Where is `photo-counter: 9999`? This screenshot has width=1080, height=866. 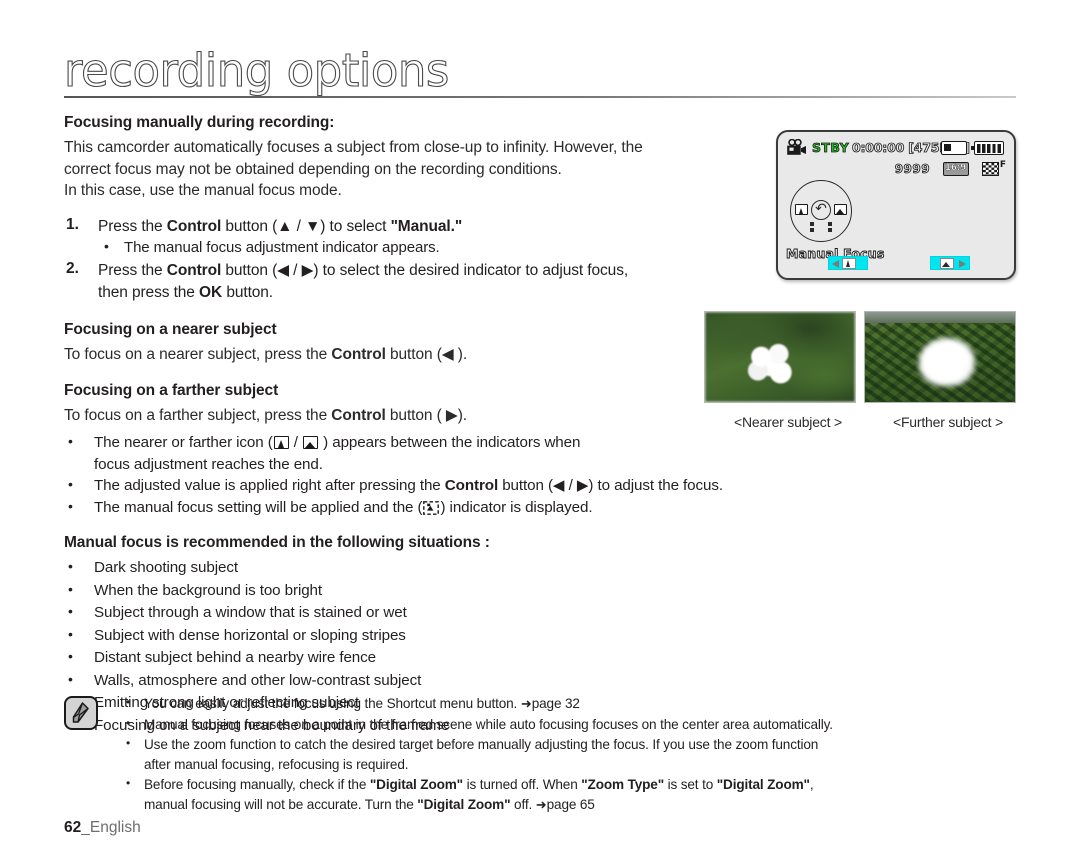
photo-counter: 9999 is located at coordinates (912, 168).